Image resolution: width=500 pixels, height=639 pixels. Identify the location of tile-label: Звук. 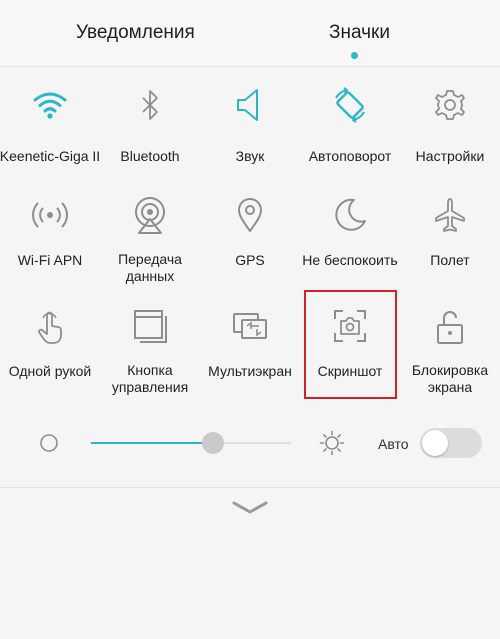
(250, 156).